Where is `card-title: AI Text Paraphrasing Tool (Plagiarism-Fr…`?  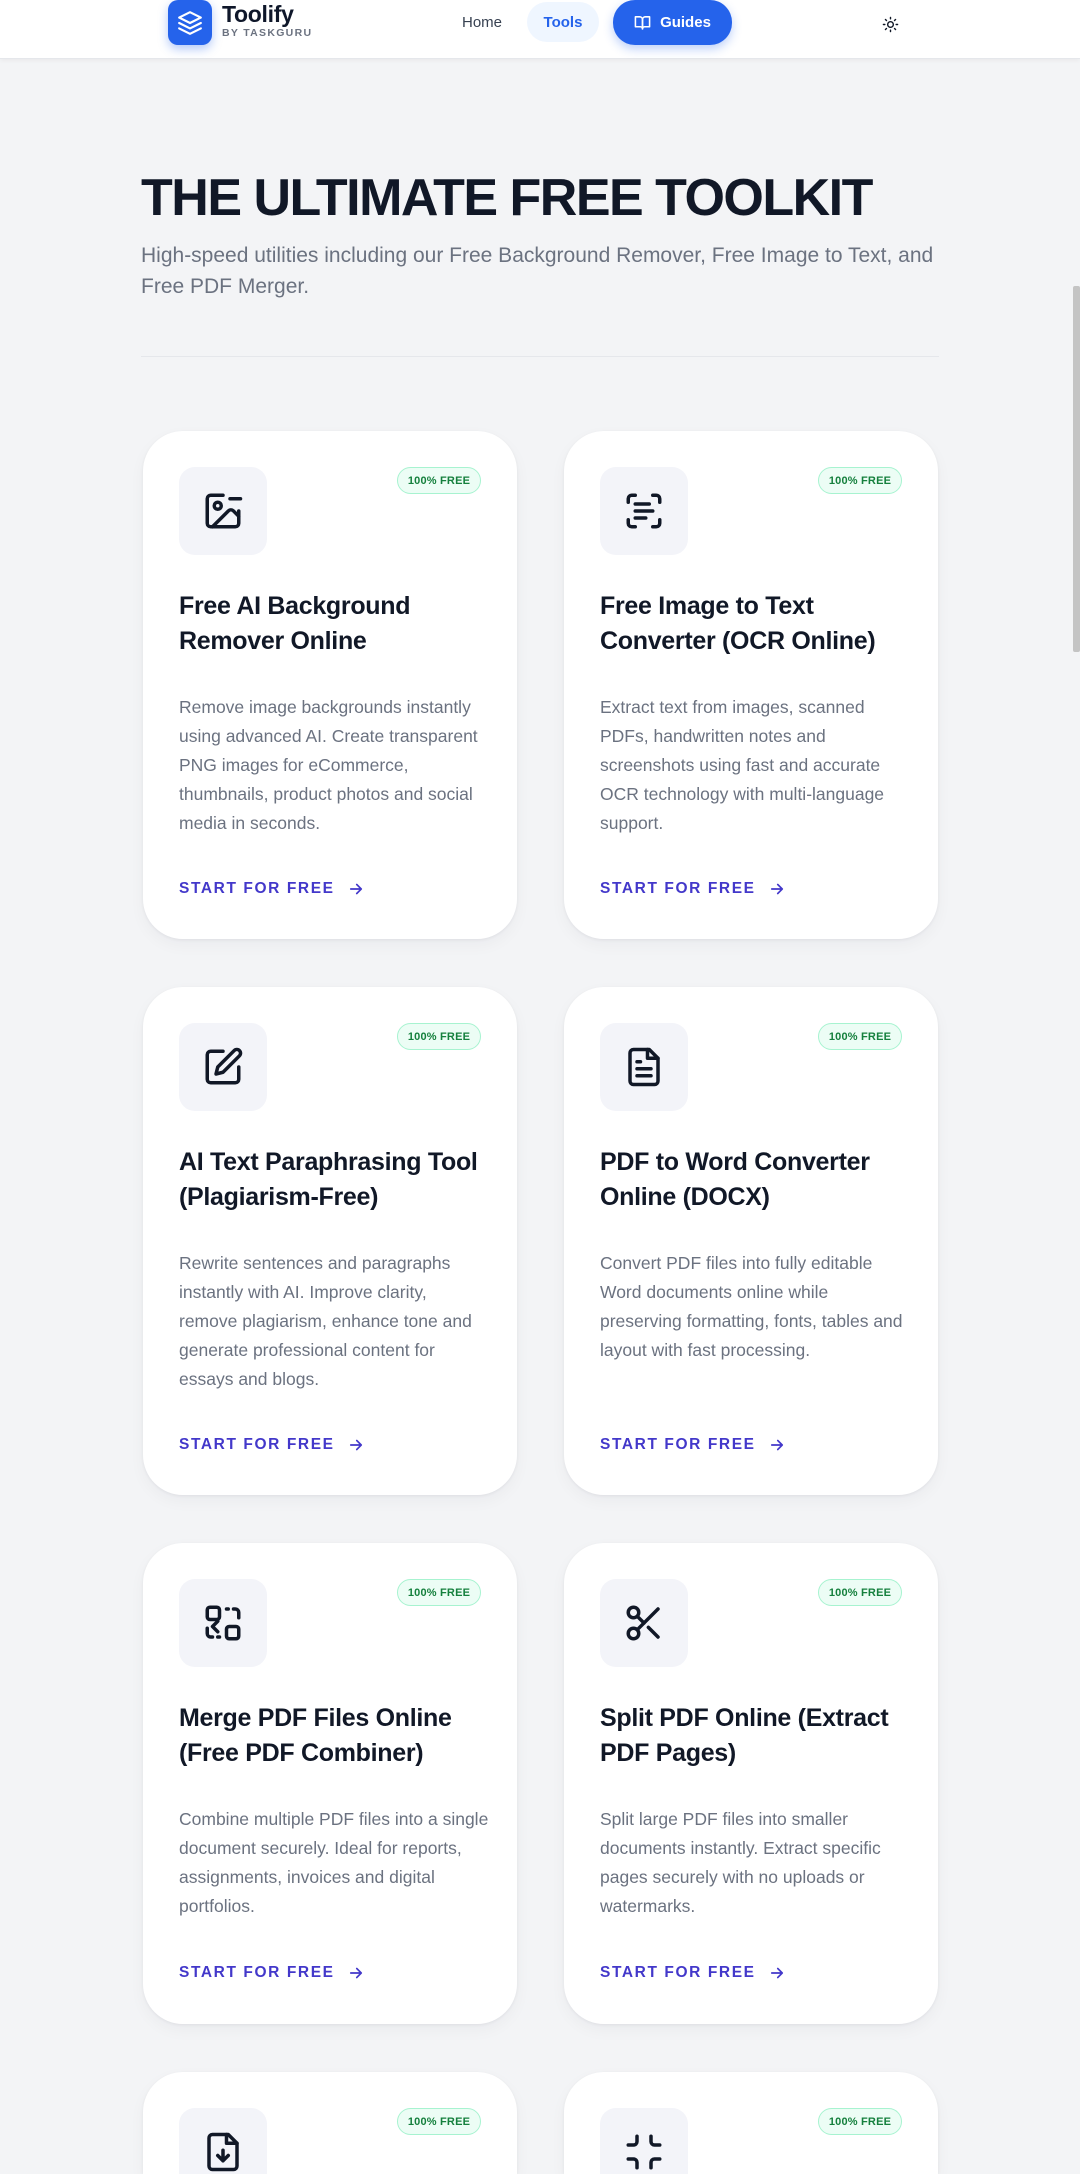
card-title: AI Text Paraphrasing Tool (Plagiarism-Fr… is located at coordinates (334, 1180).